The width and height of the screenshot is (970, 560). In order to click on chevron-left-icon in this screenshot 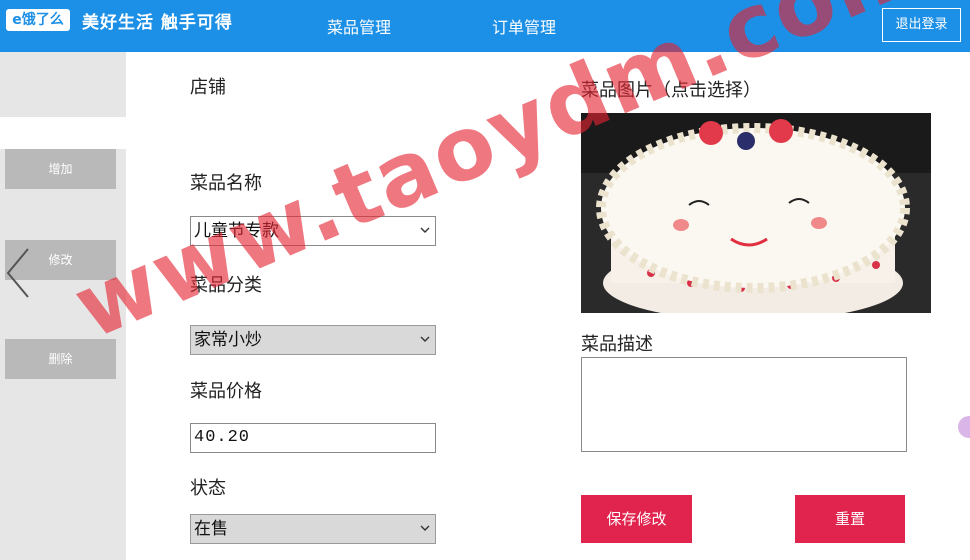, I will do `click(22, 273)`.